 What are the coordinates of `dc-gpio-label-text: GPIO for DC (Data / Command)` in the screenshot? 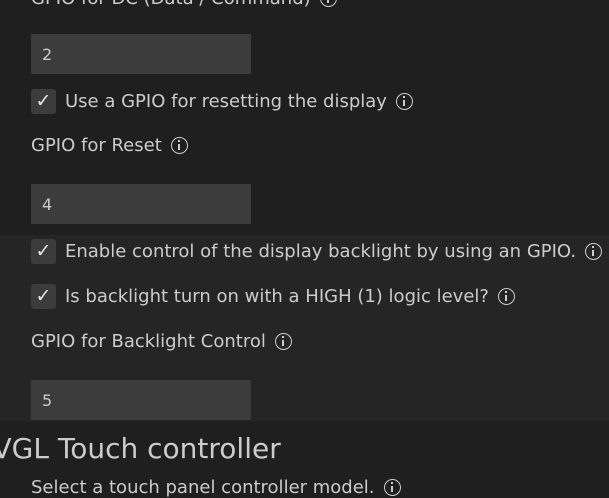 It's located at (171, 4).